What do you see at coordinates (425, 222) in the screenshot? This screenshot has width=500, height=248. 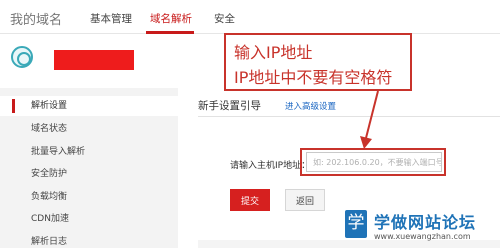 I see `watermark-text: 学做网站论坛` at bounding box center [425, 222].